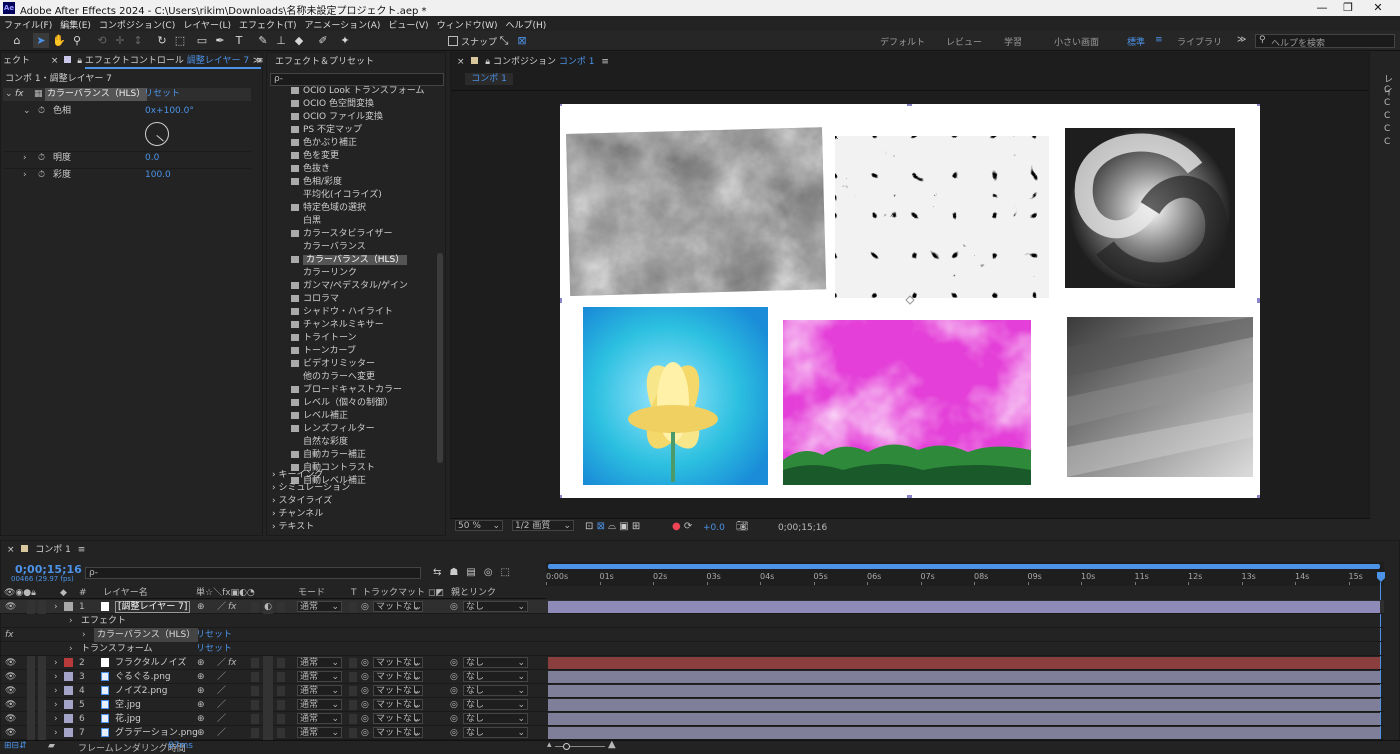  Describe the element at coordinates (612, 744) in the screenshot. I see `zoom-in-icon: ▲` at that location.